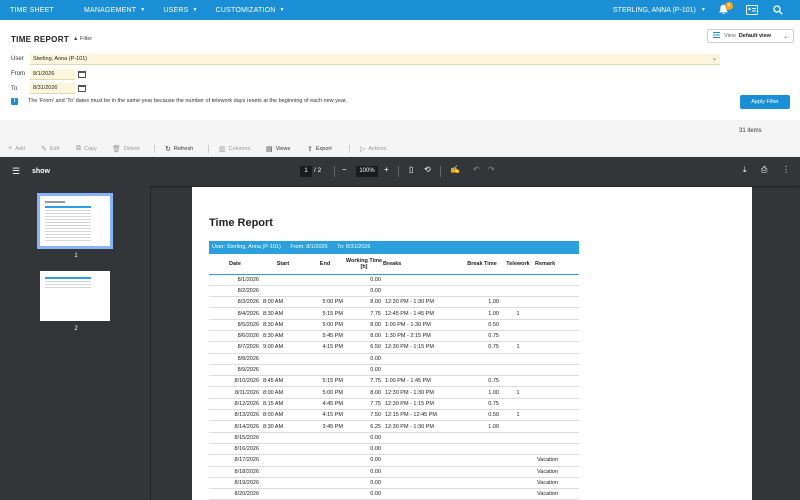  Describe the element at coordinates (86, 149) in the screenshot. I see `copy-button: ⧉ Copy` at that location.